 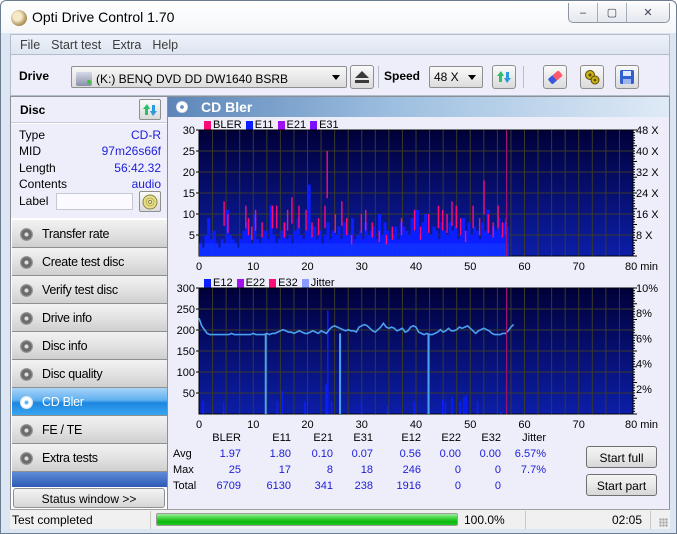 I want to click on disc-refresh-button, so click(x=150, y=109).